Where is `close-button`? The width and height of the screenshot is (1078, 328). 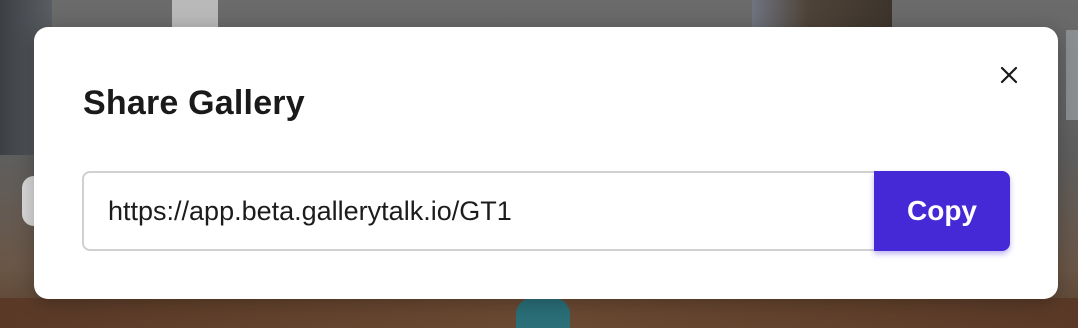 close-button is located at coordinates (1009, 75).